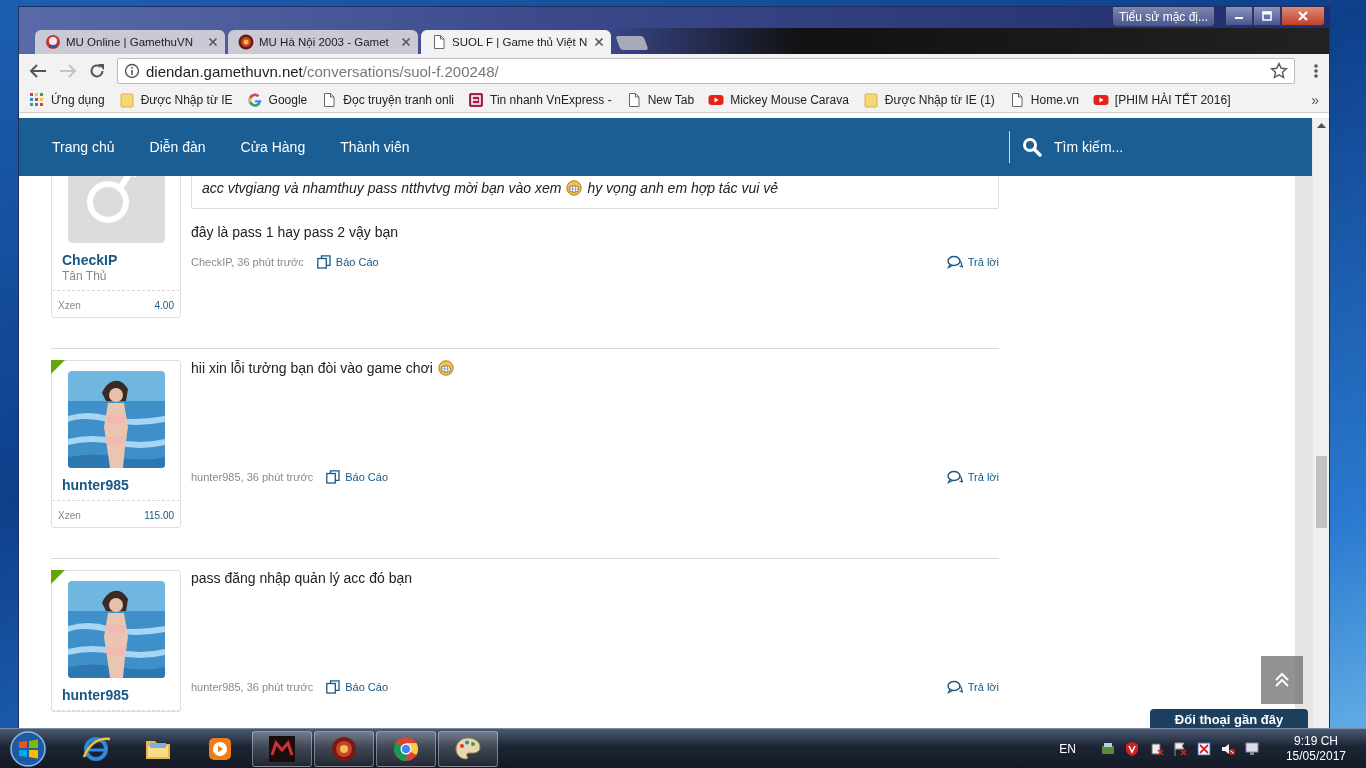 The width and height of the screenshot is (1366, 768). I want to click on username-link: CheckIP, so click(116, 260).